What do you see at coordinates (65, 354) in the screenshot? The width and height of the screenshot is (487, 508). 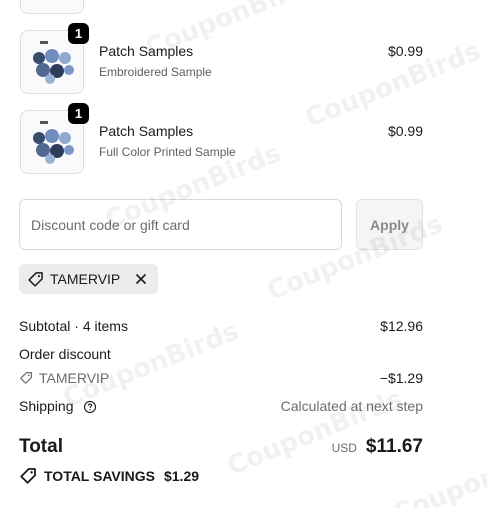 I see `order-discount-label: Order discount` at bounding box center [65, 354].